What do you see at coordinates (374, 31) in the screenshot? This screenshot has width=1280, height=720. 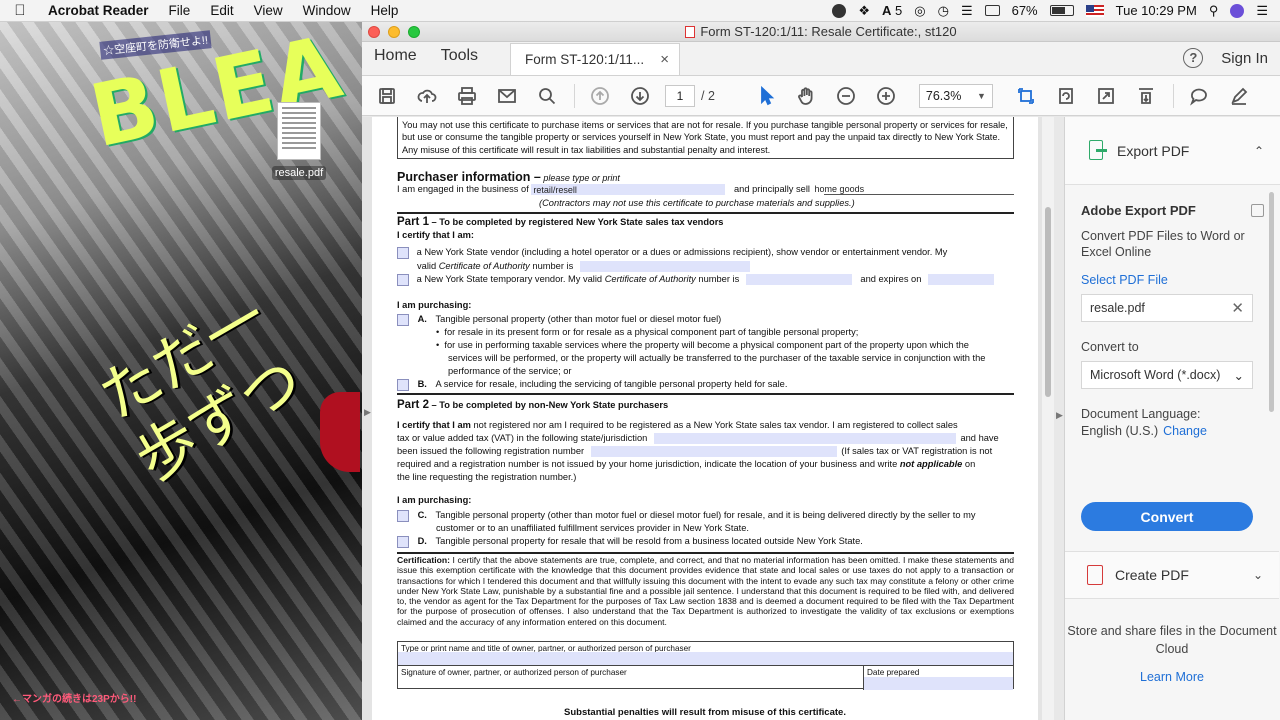 I see `window-close-button` at bounding box center [374, 31].